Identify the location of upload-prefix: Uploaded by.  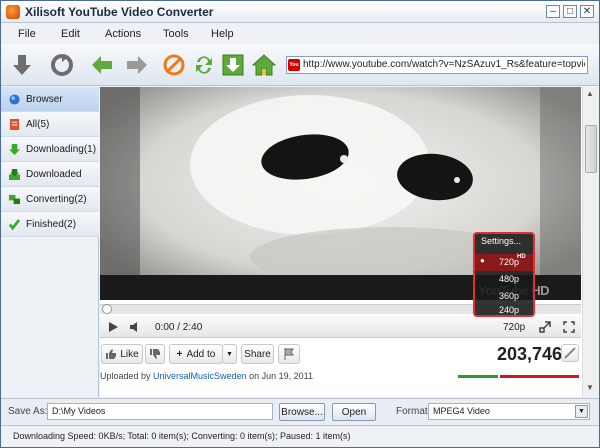
(127, 376).